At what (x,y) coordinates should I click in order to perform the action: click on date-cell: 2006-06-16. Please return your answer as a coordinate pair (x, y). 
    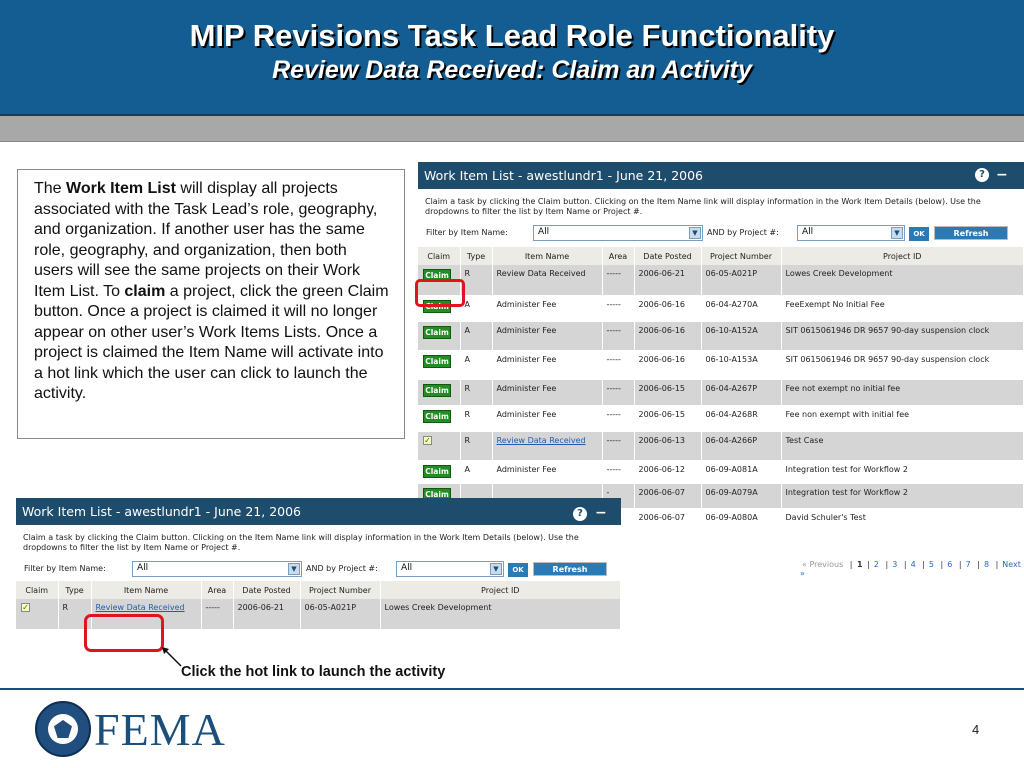
    Looking at the image, I should click on (668, 365).